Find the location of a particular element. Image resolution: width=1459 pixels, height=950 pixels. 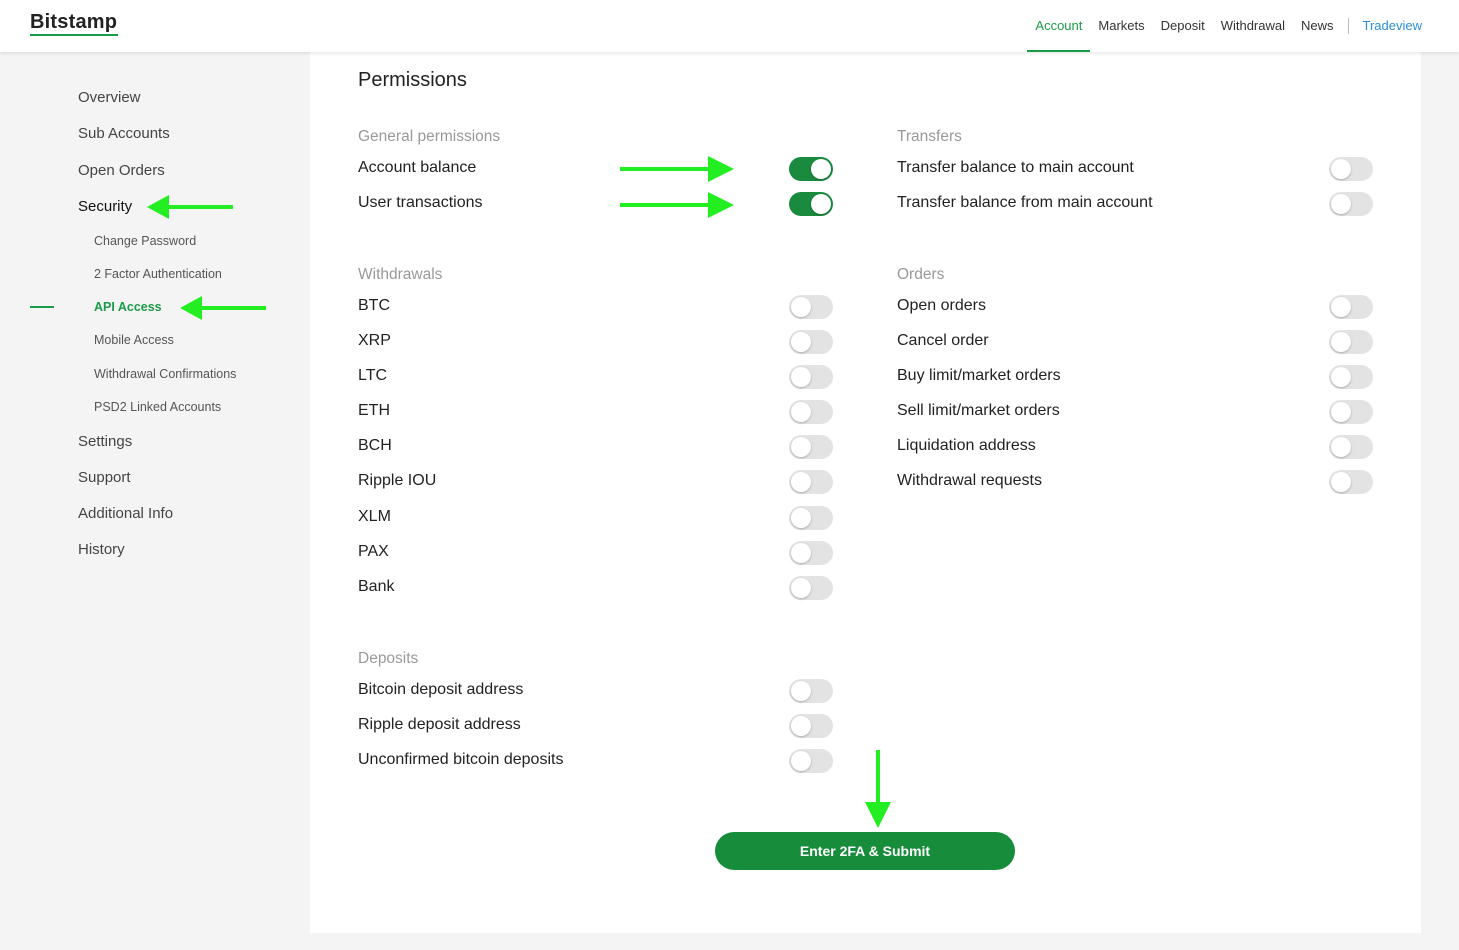

permission-label: BTC is located at coordinates (374, 305).